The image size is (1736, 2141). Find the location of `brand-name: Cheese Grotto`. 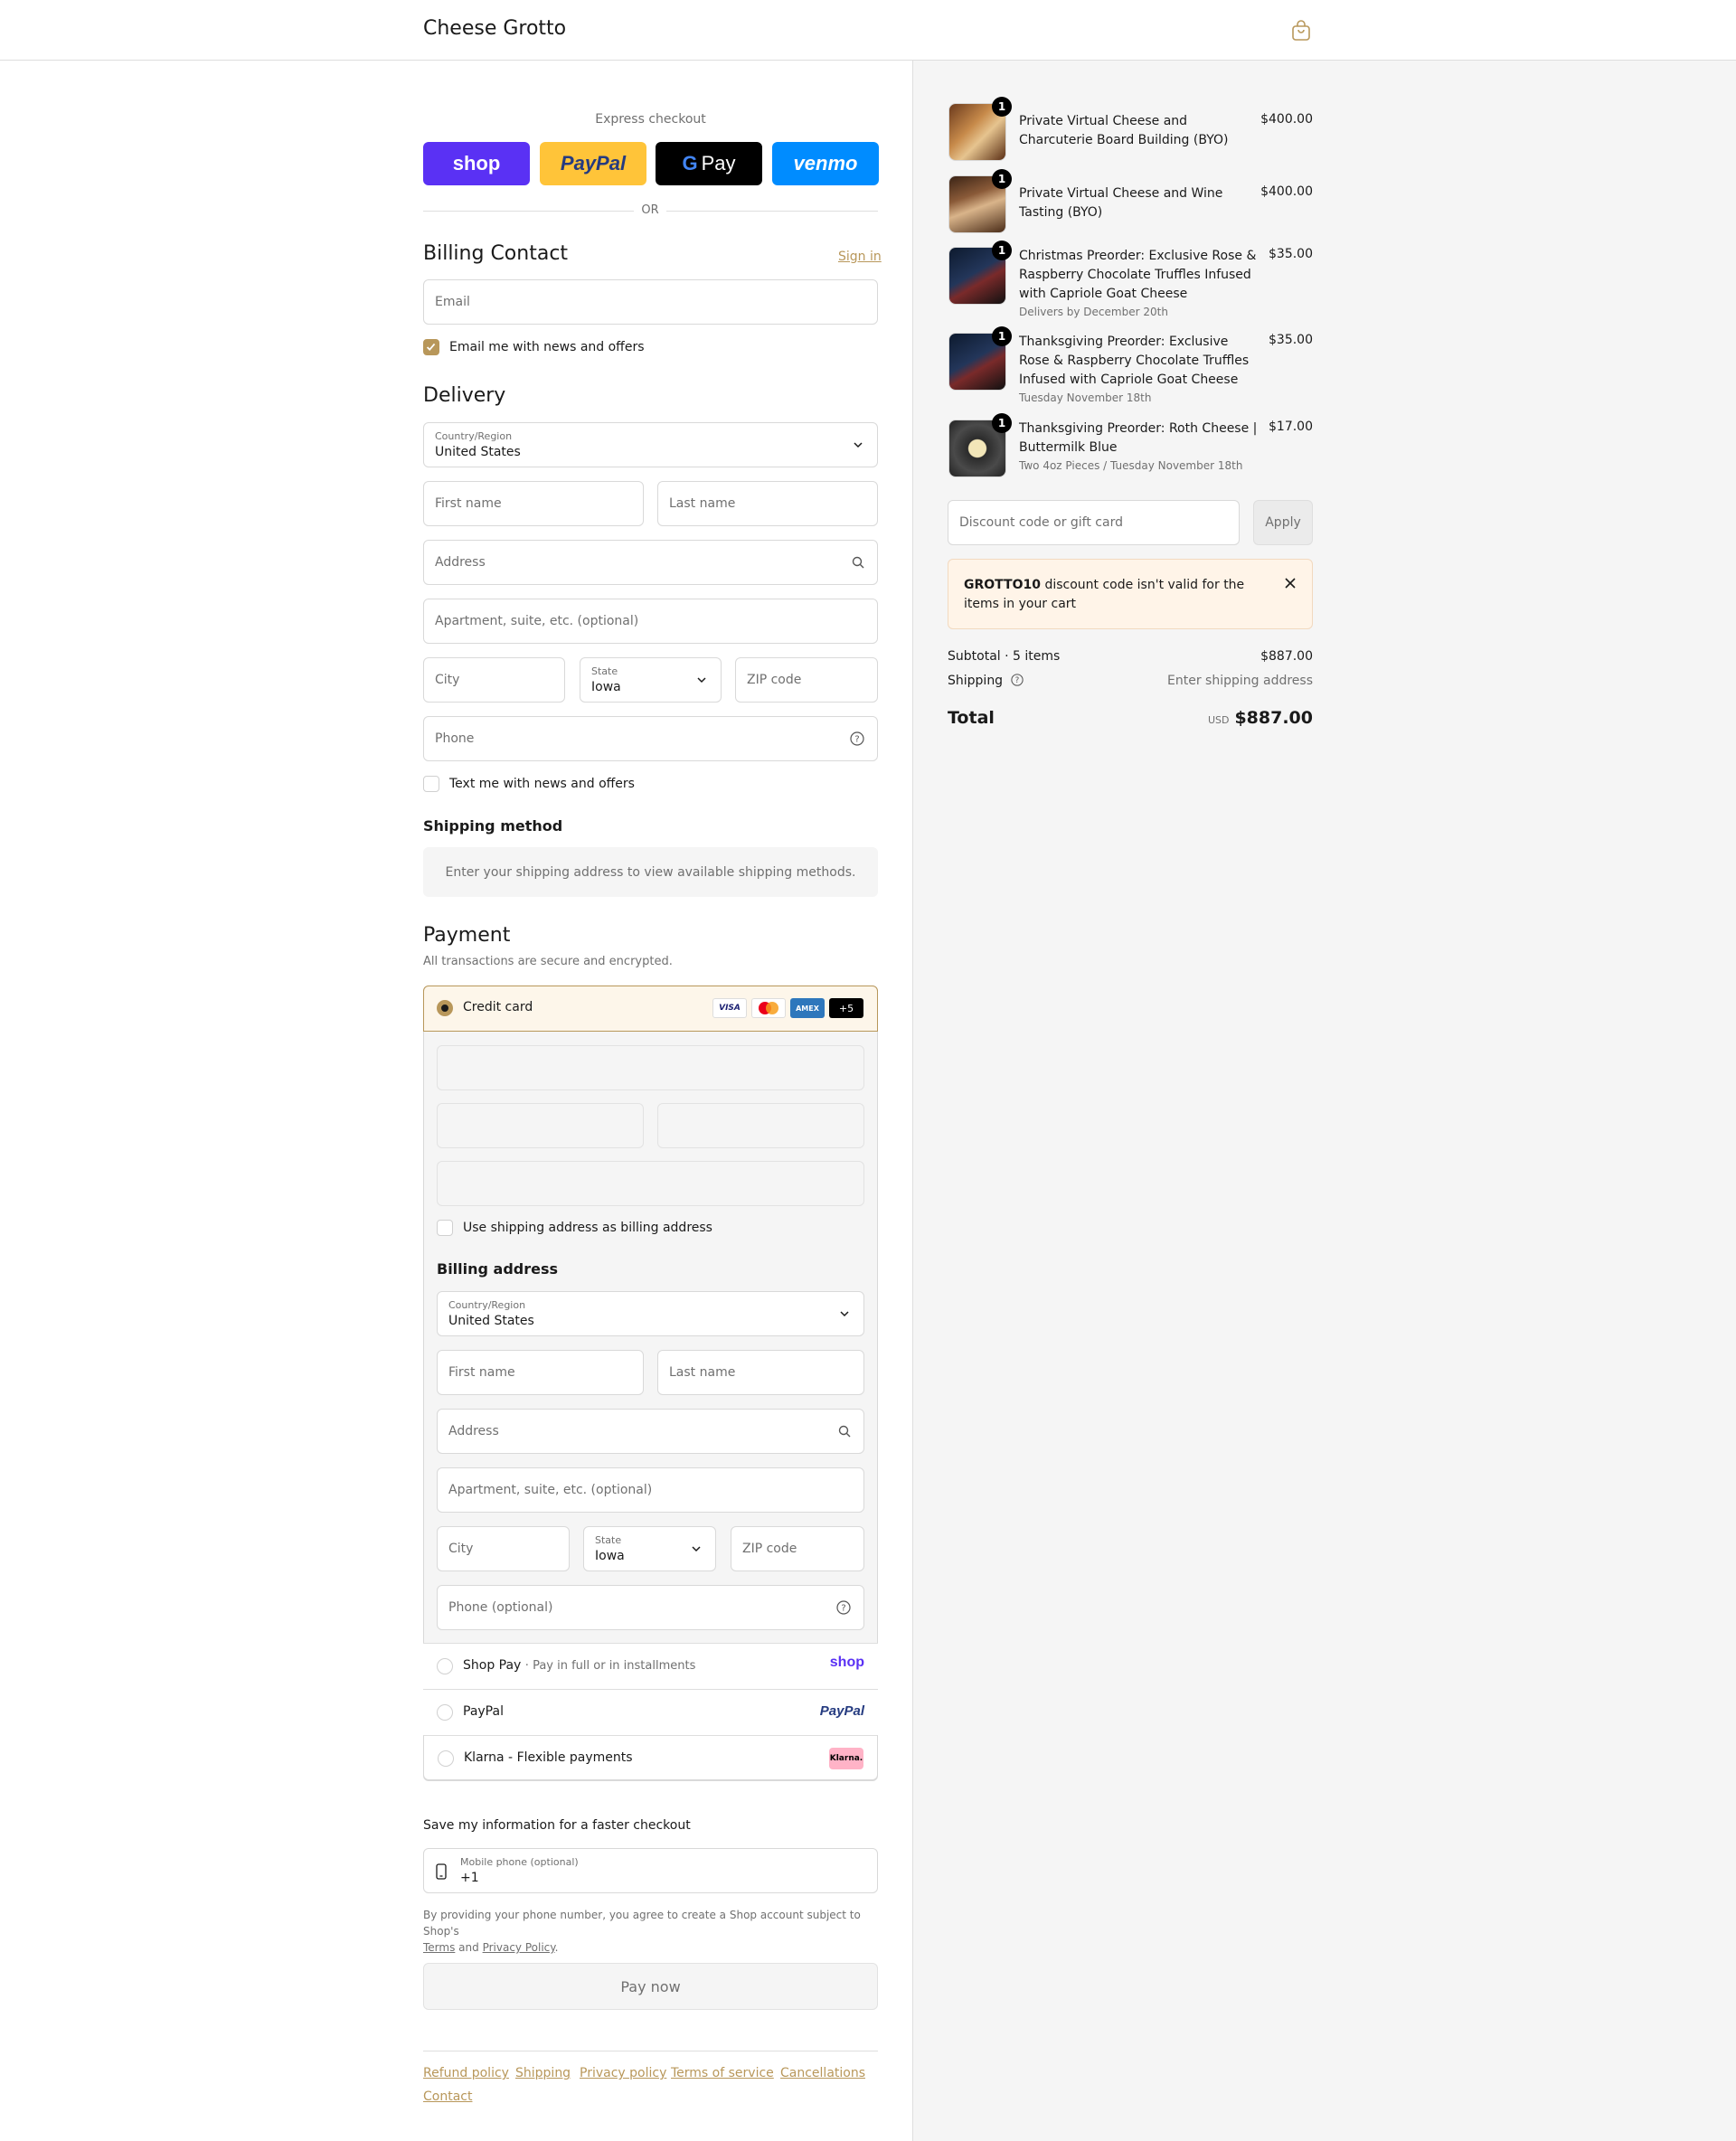

brand-name: Cheese Grotto is located at coordinates (495, 28).